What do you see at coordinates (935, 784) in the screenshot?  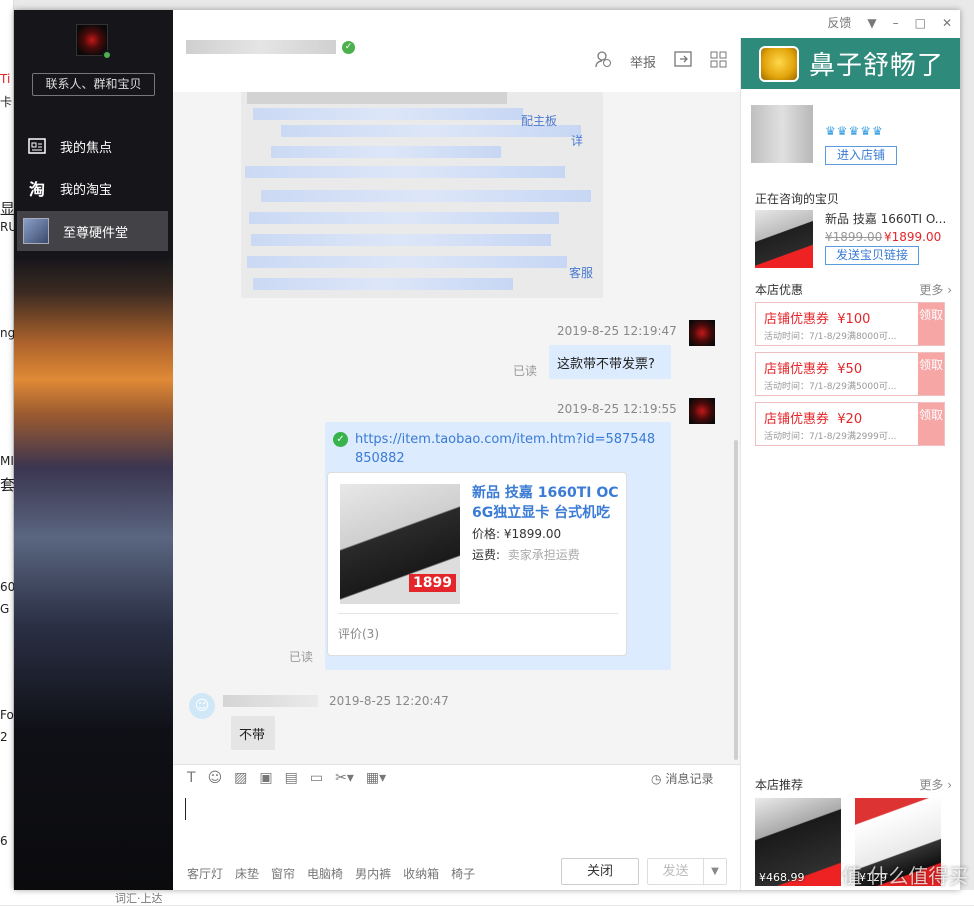 I see `recommend-more-link: 更多 ›` at bounding box center [935, 784].